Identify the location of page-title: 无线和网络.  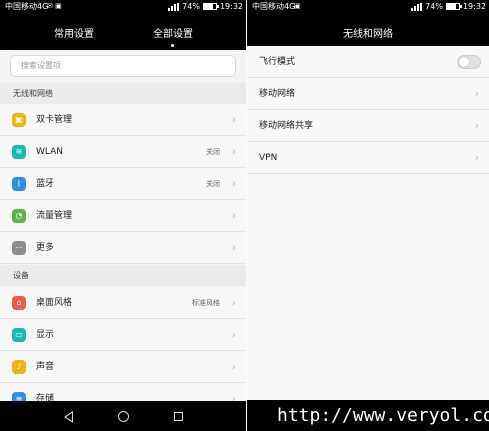
(368, 34).